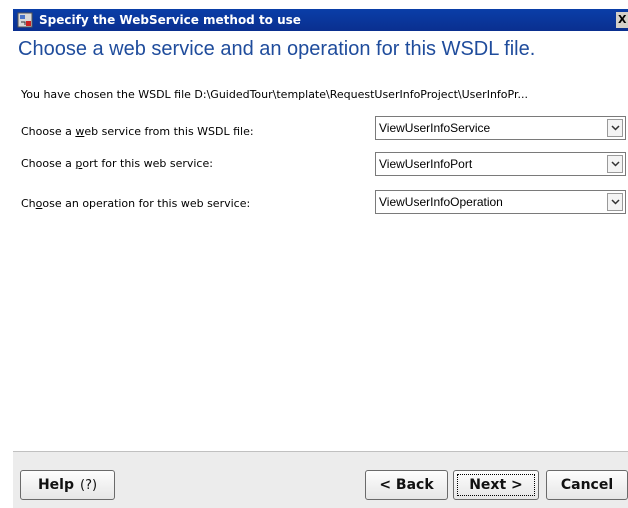  I want to click on web-service-select: ViewUserInfoService, so click(500, 128).